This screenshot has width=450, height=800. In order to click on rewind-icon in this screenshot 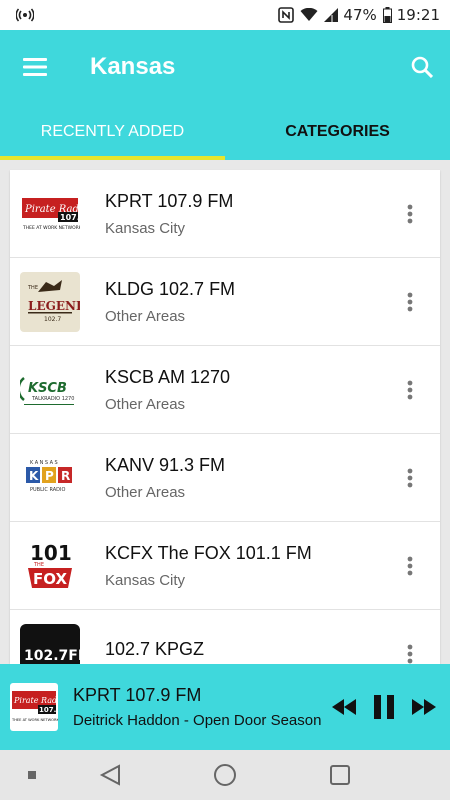, I will do `click(344, 707)`.